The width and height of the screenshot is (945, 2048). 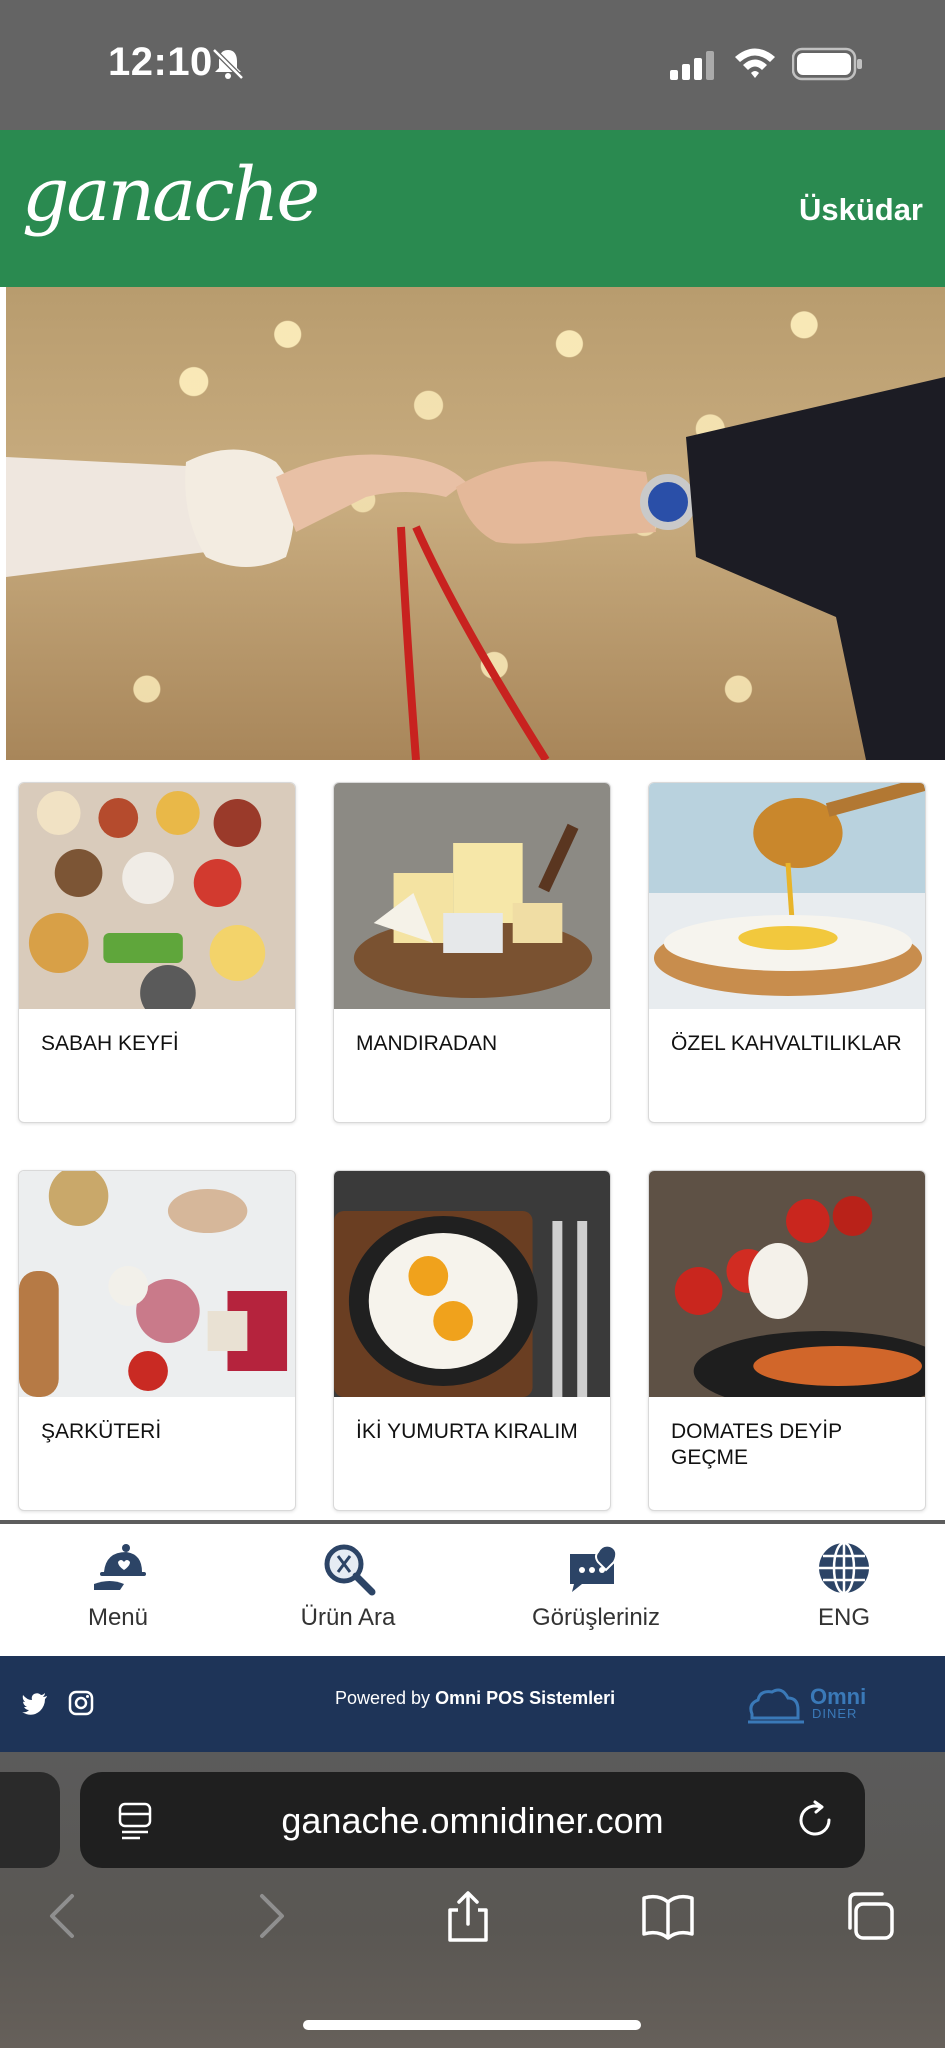 What do you see at coordinates (594, 1568) in the screenshot?
I see `feedback-heart-icon` at bounding box center [594, 1568].